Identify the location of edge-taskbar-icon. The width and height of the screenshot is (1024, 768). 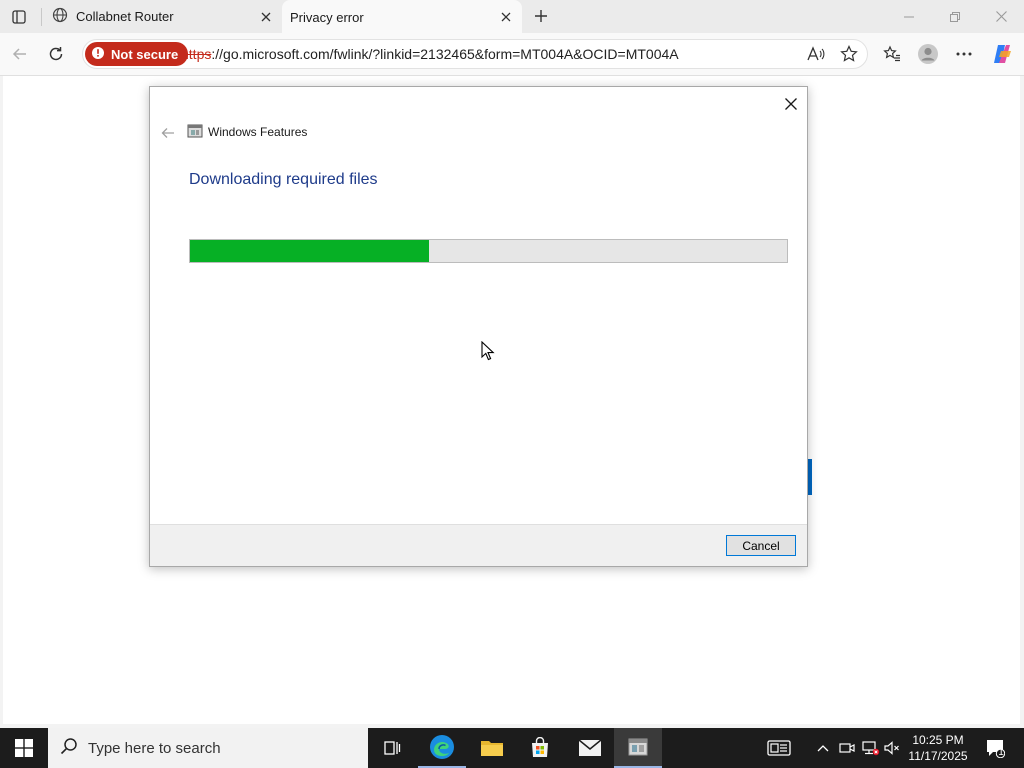
(442, 748).